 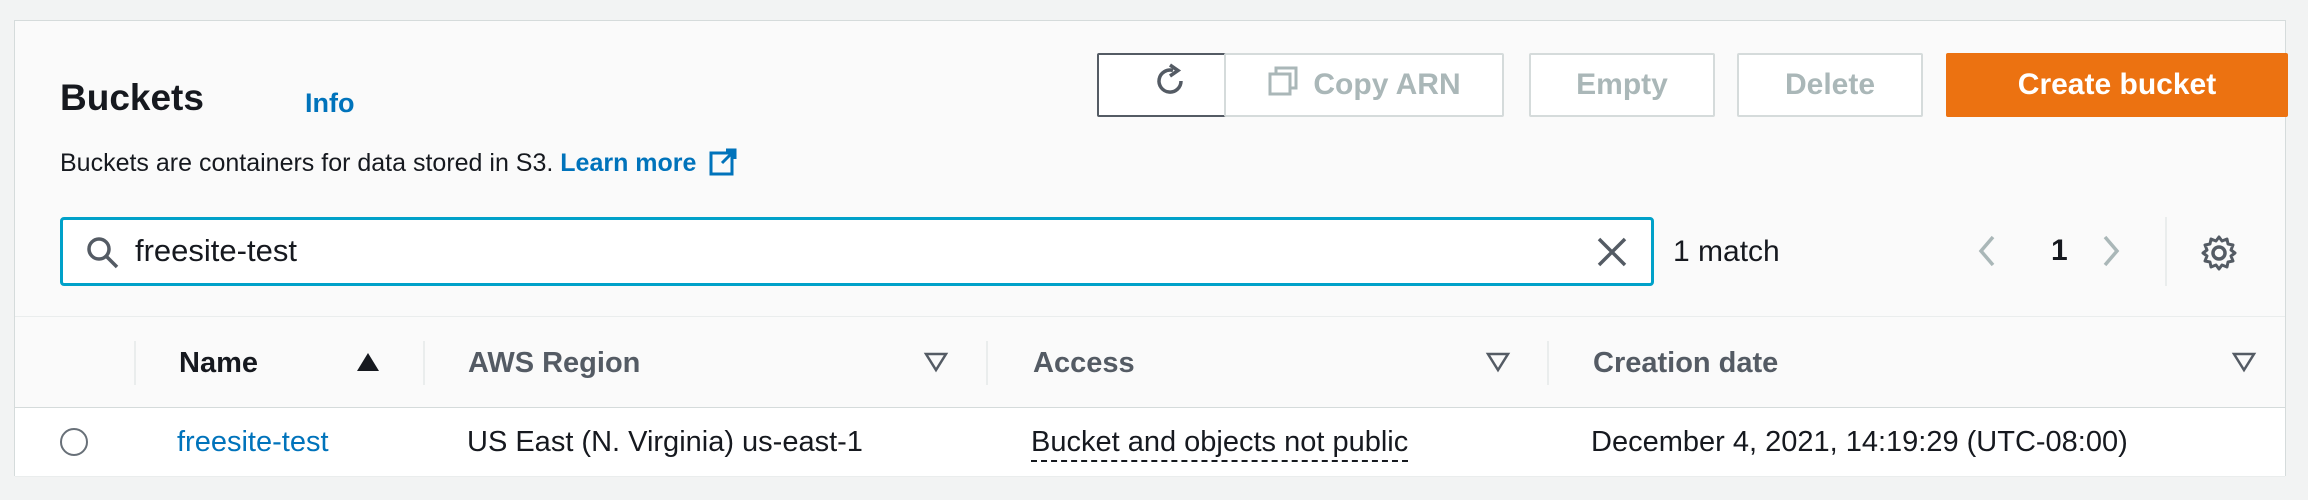 I want to click on search-input, so click(x=835, y=251).